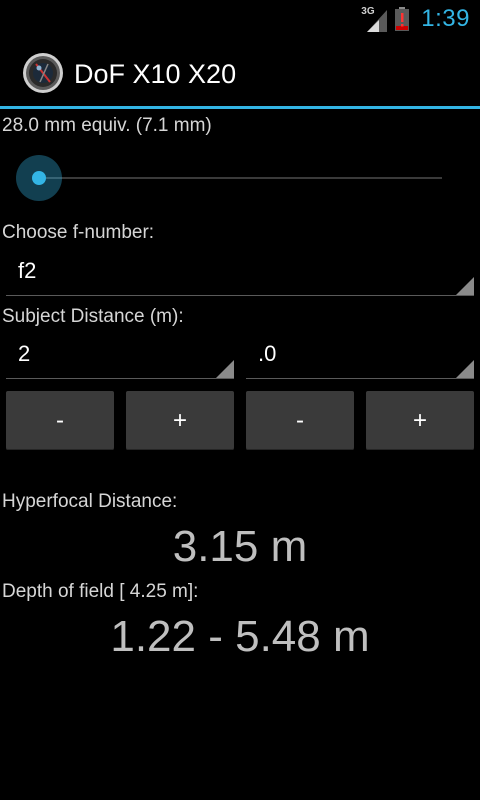 The height and width of the screenshot is (800, 480). Describe the element at coordinates (240, 107) in the screenshot. I see `action-bar-divider` at that location.